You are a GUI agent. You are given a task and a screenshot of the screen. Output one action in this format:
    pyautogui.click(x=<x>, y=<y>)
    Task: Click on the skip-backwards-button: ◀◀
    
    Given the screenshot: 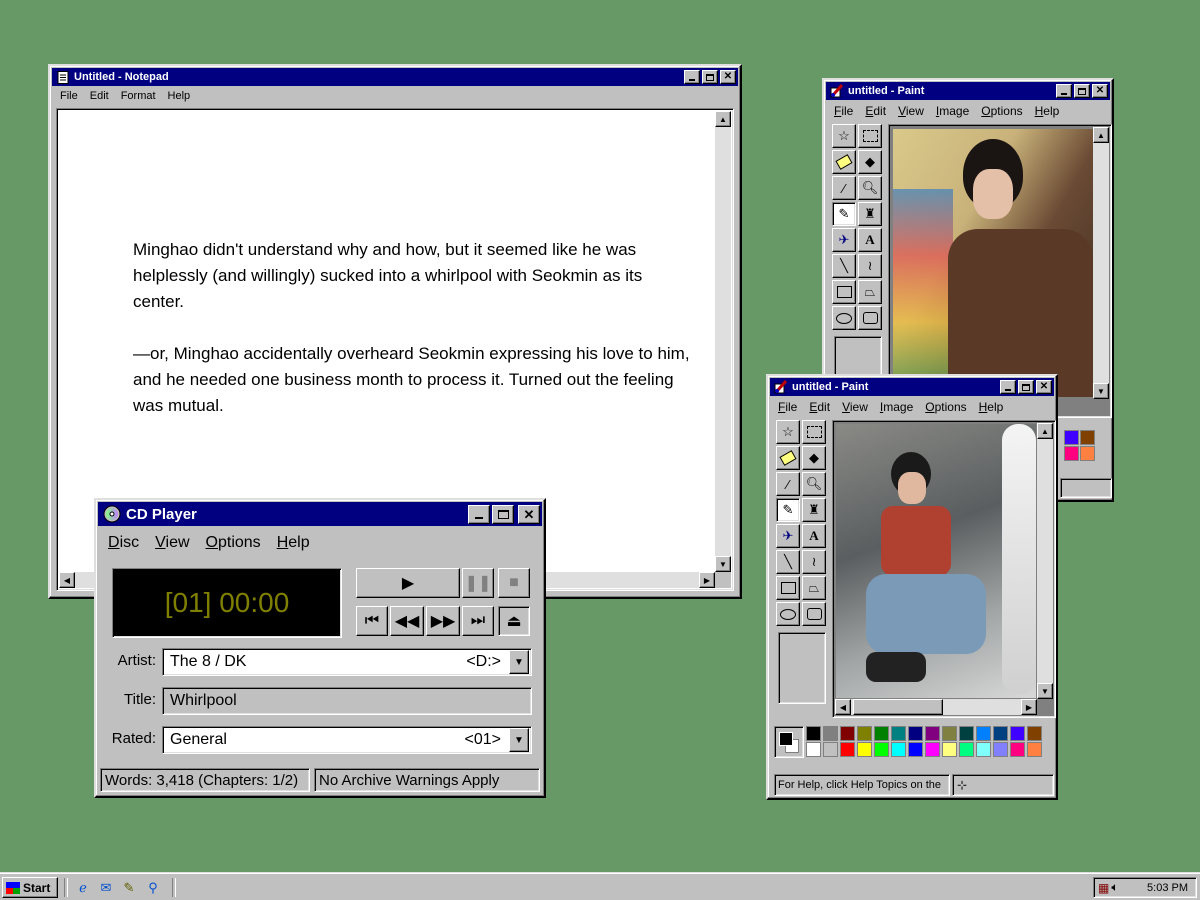 What is the action you would take?
    pyautogui.click(x=407, y=621)
    